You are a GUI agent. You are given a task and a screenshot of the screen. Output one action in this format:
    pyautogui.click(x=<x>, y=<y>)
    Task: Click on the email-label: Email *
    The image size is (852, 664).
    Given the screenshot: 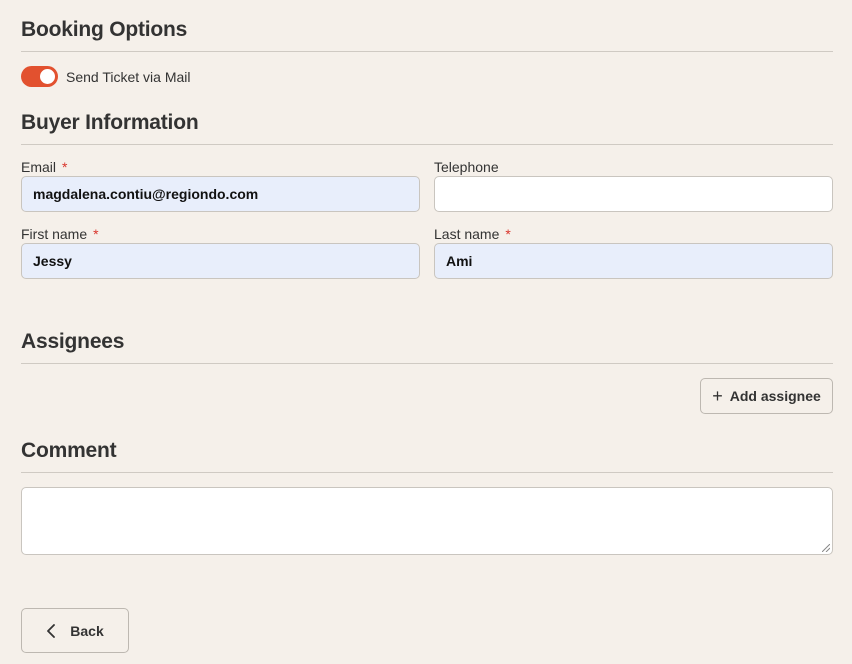 What is the action you would take?
    pyautogui.click(x=220, y=166)
    